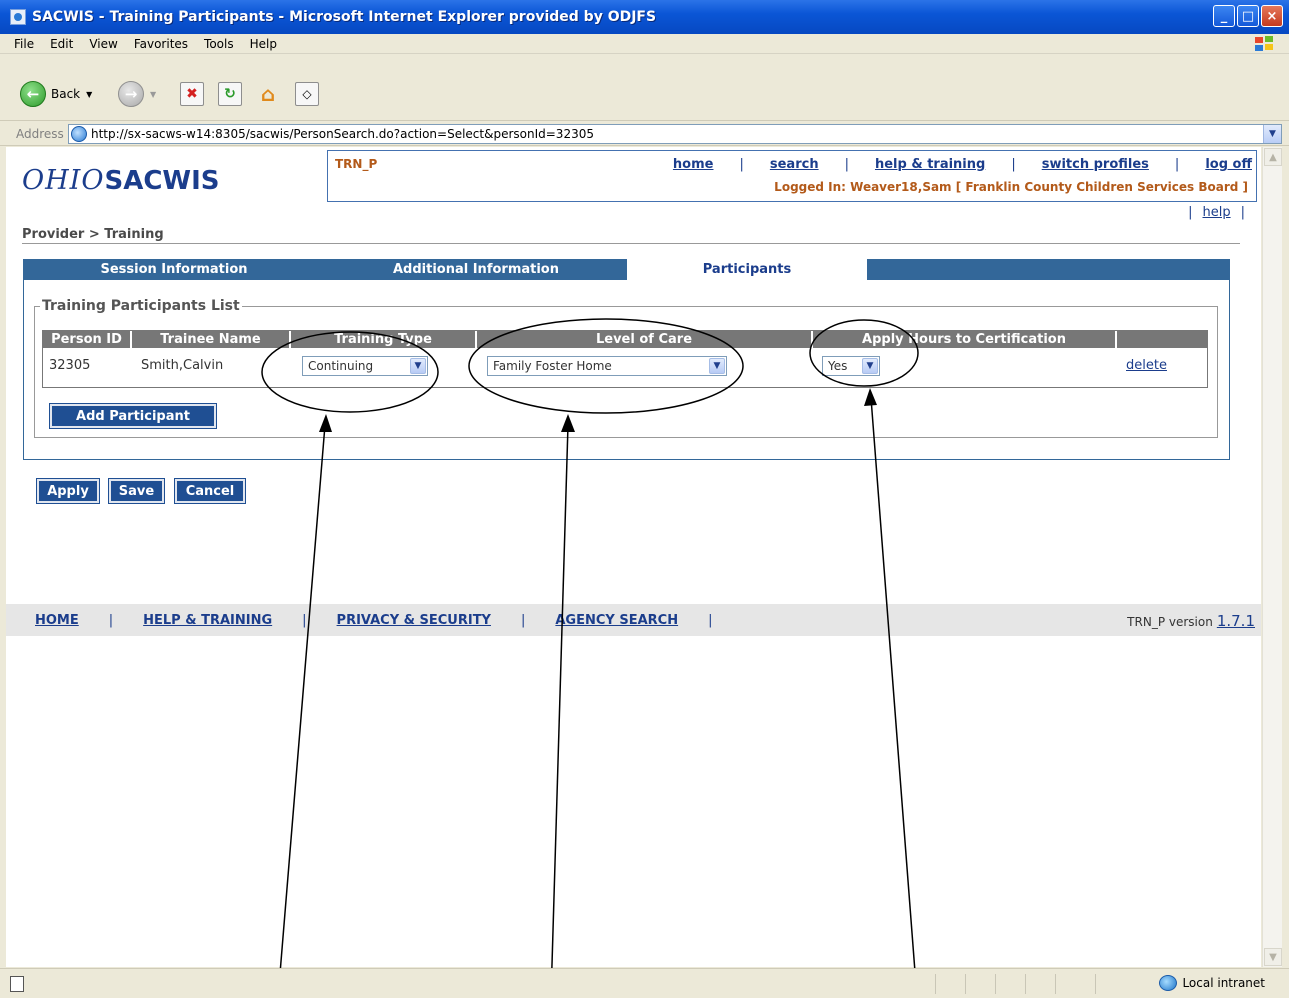 This screenshot has width=1289, height=998. I want to click on scroll-up-icon: ▲, so click(1273, 157).